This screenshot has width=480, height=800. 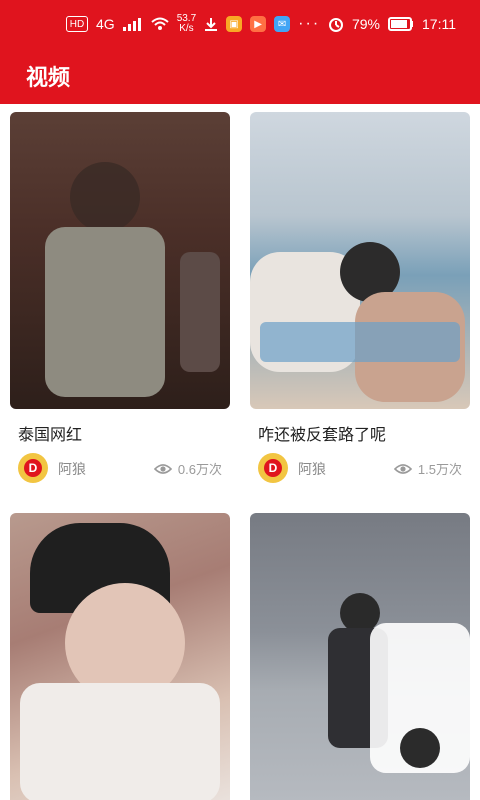 What do you see at coordinates (211, 24) in the screenshot?
I see `download-icon` at bounding box center [211, 24].